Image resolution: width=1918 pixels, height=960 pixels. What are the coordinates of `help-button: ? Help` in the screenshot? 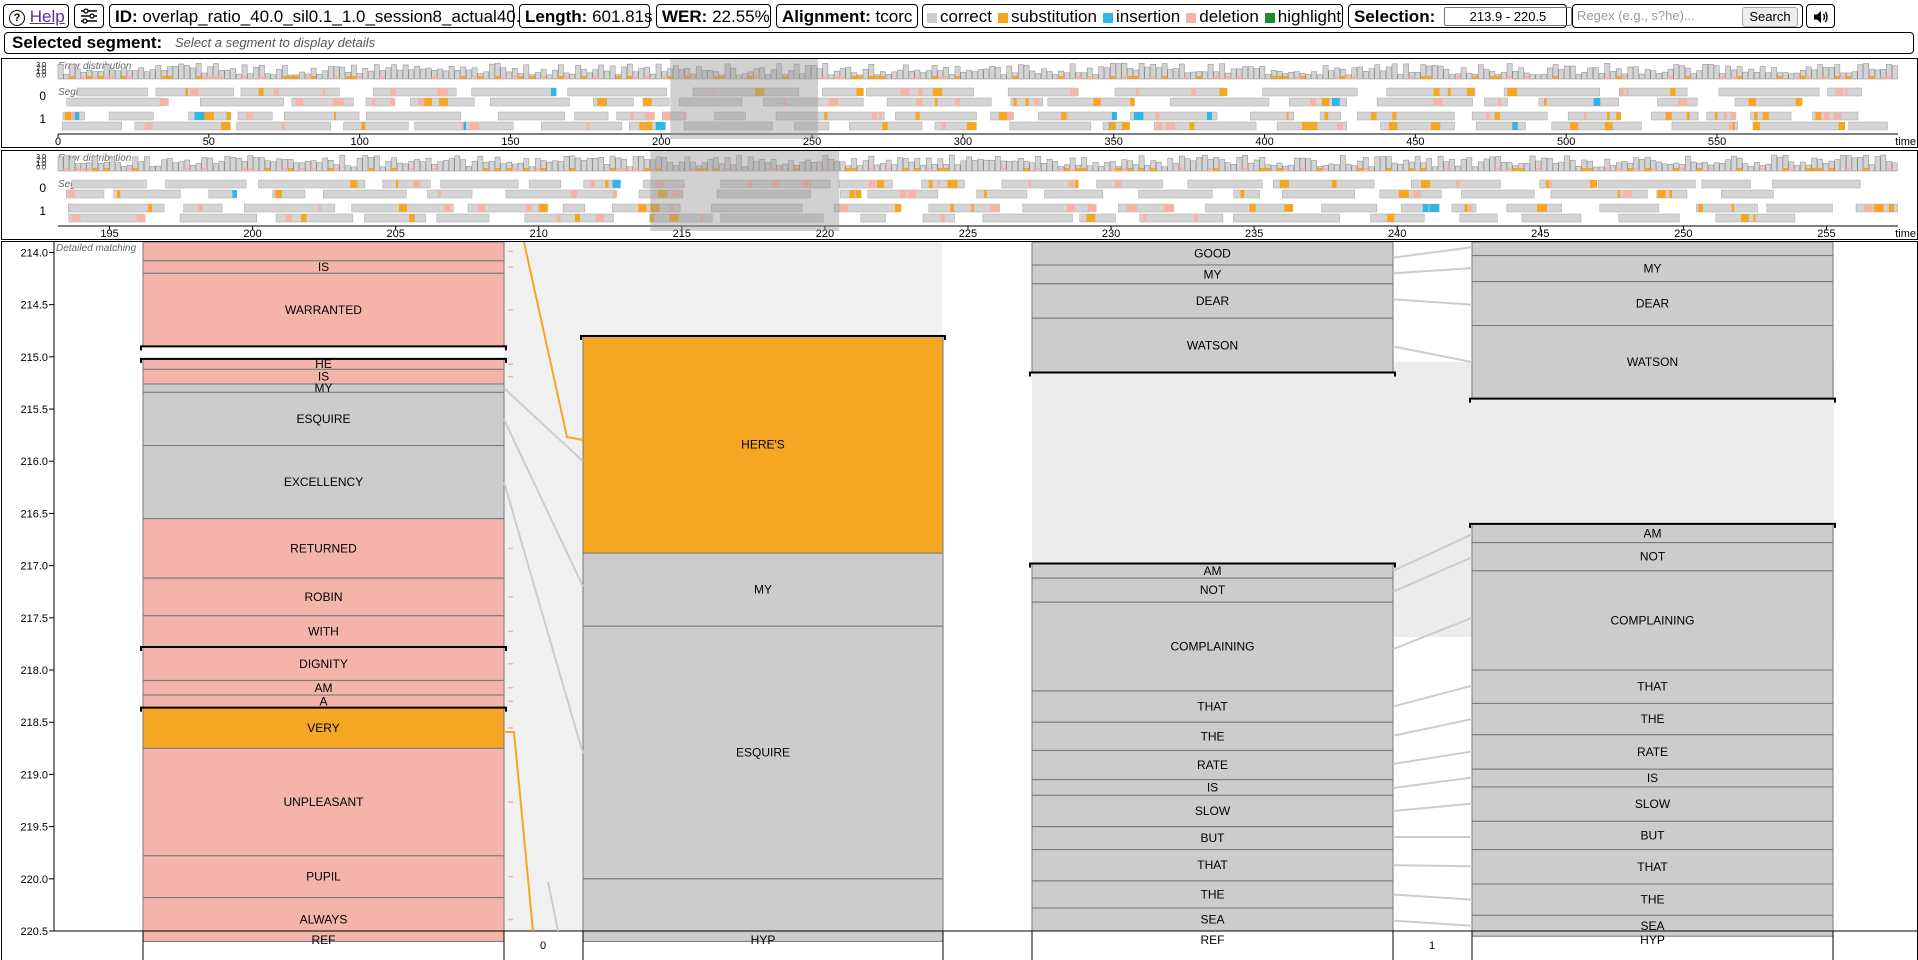 It's located at (36, 16).